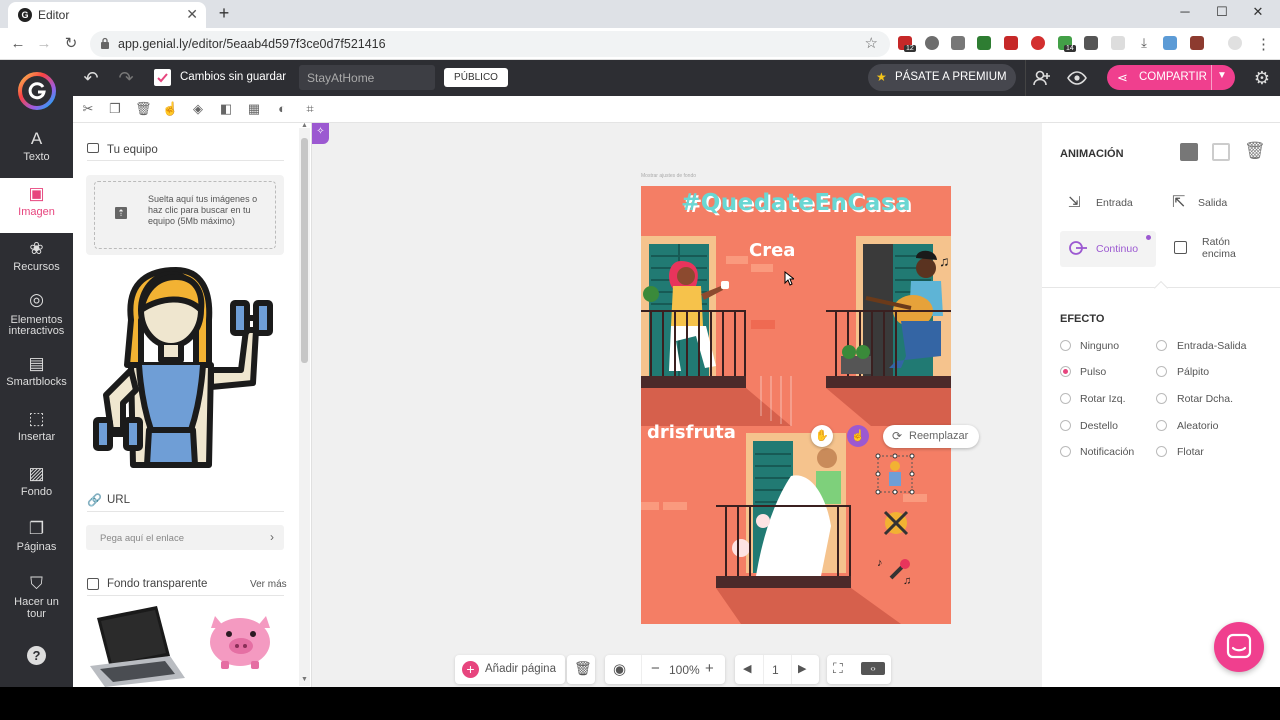  Describe the element at coordinates (36, 540) in the screenshot. I see `nav-item-pages: ❐ Páginas` at that location.